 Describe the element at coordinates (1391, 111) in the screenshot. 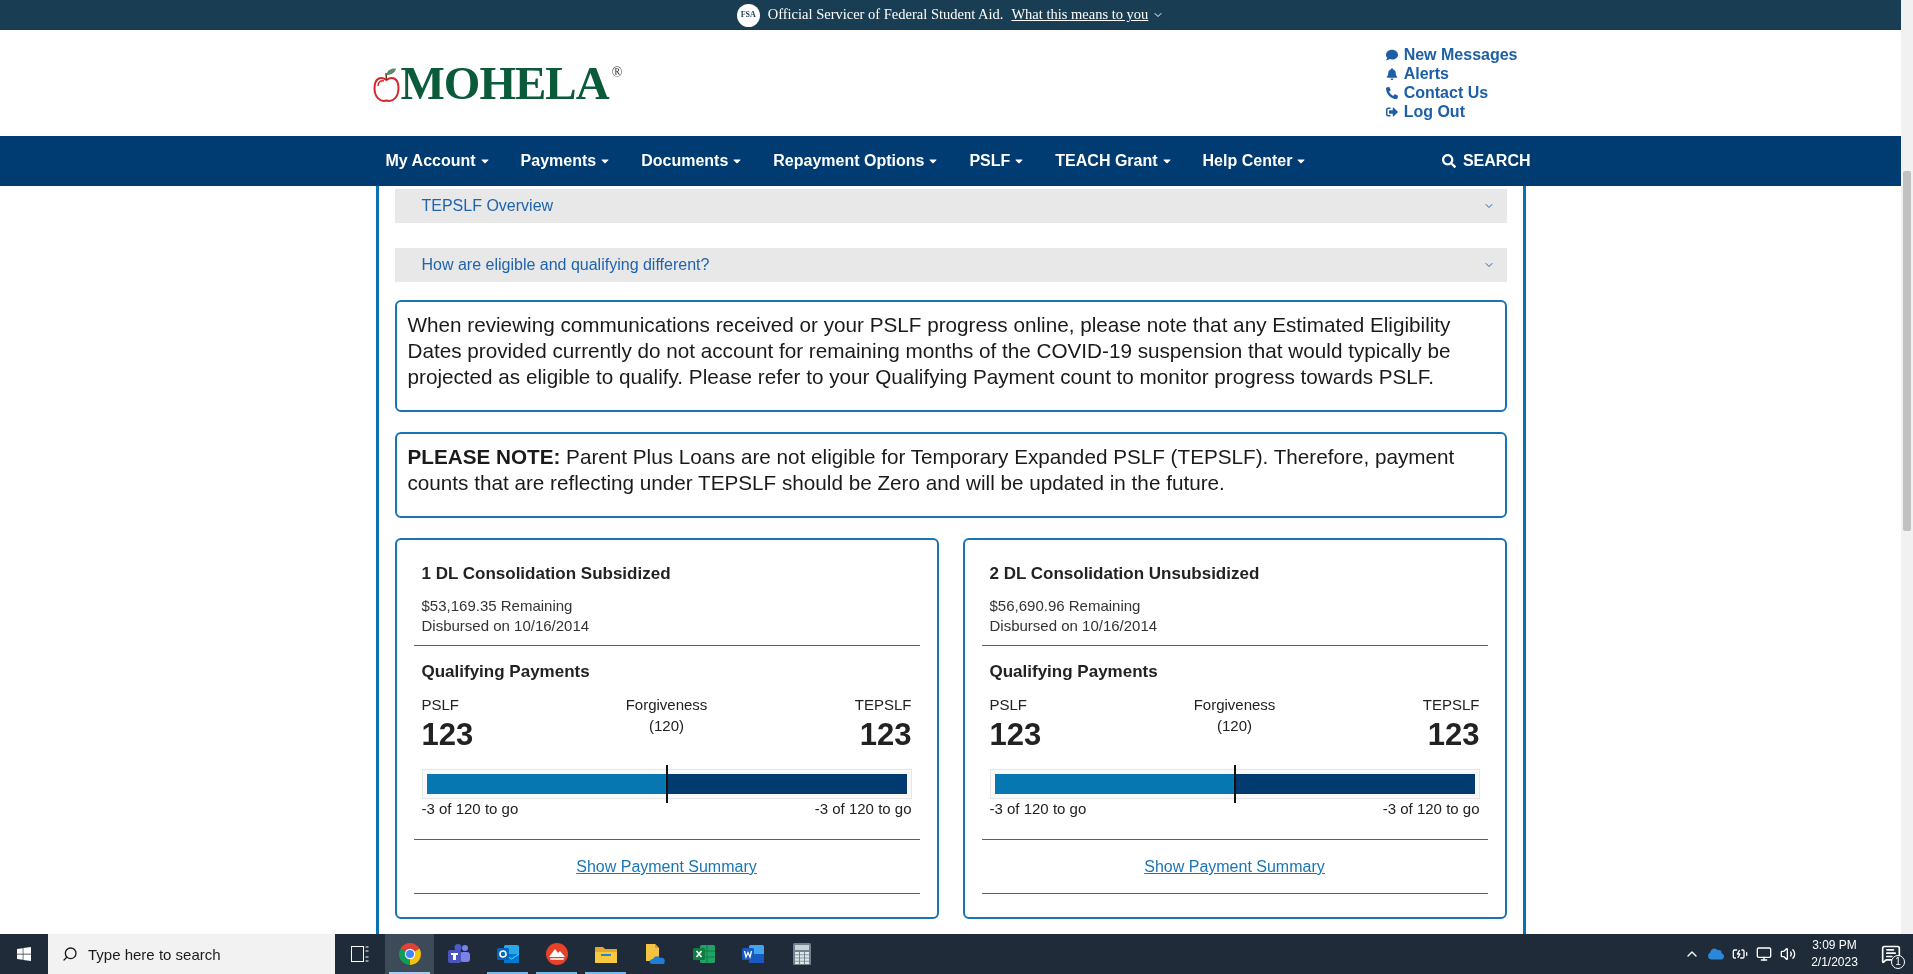

I see `sign-out-icon` at that location.